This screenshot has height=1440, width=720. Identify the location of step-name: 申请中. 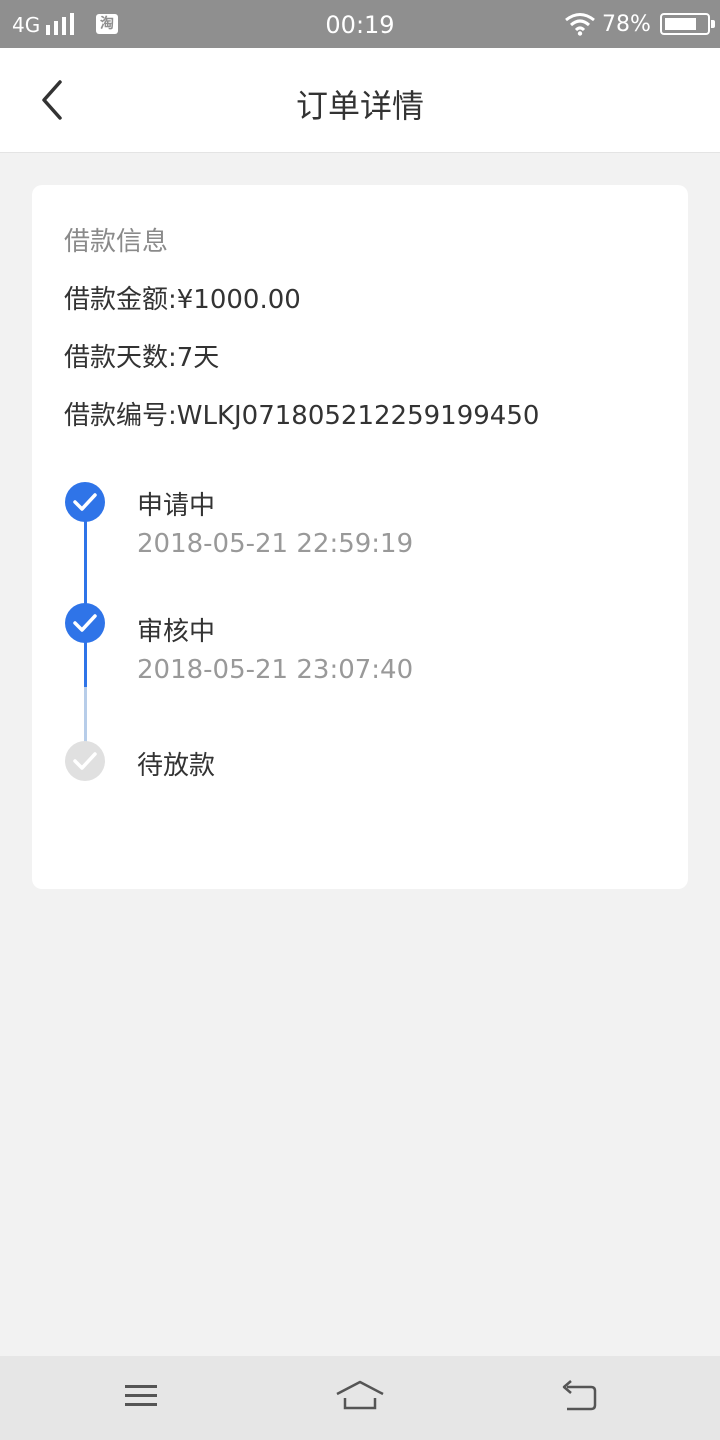
(176, 506).